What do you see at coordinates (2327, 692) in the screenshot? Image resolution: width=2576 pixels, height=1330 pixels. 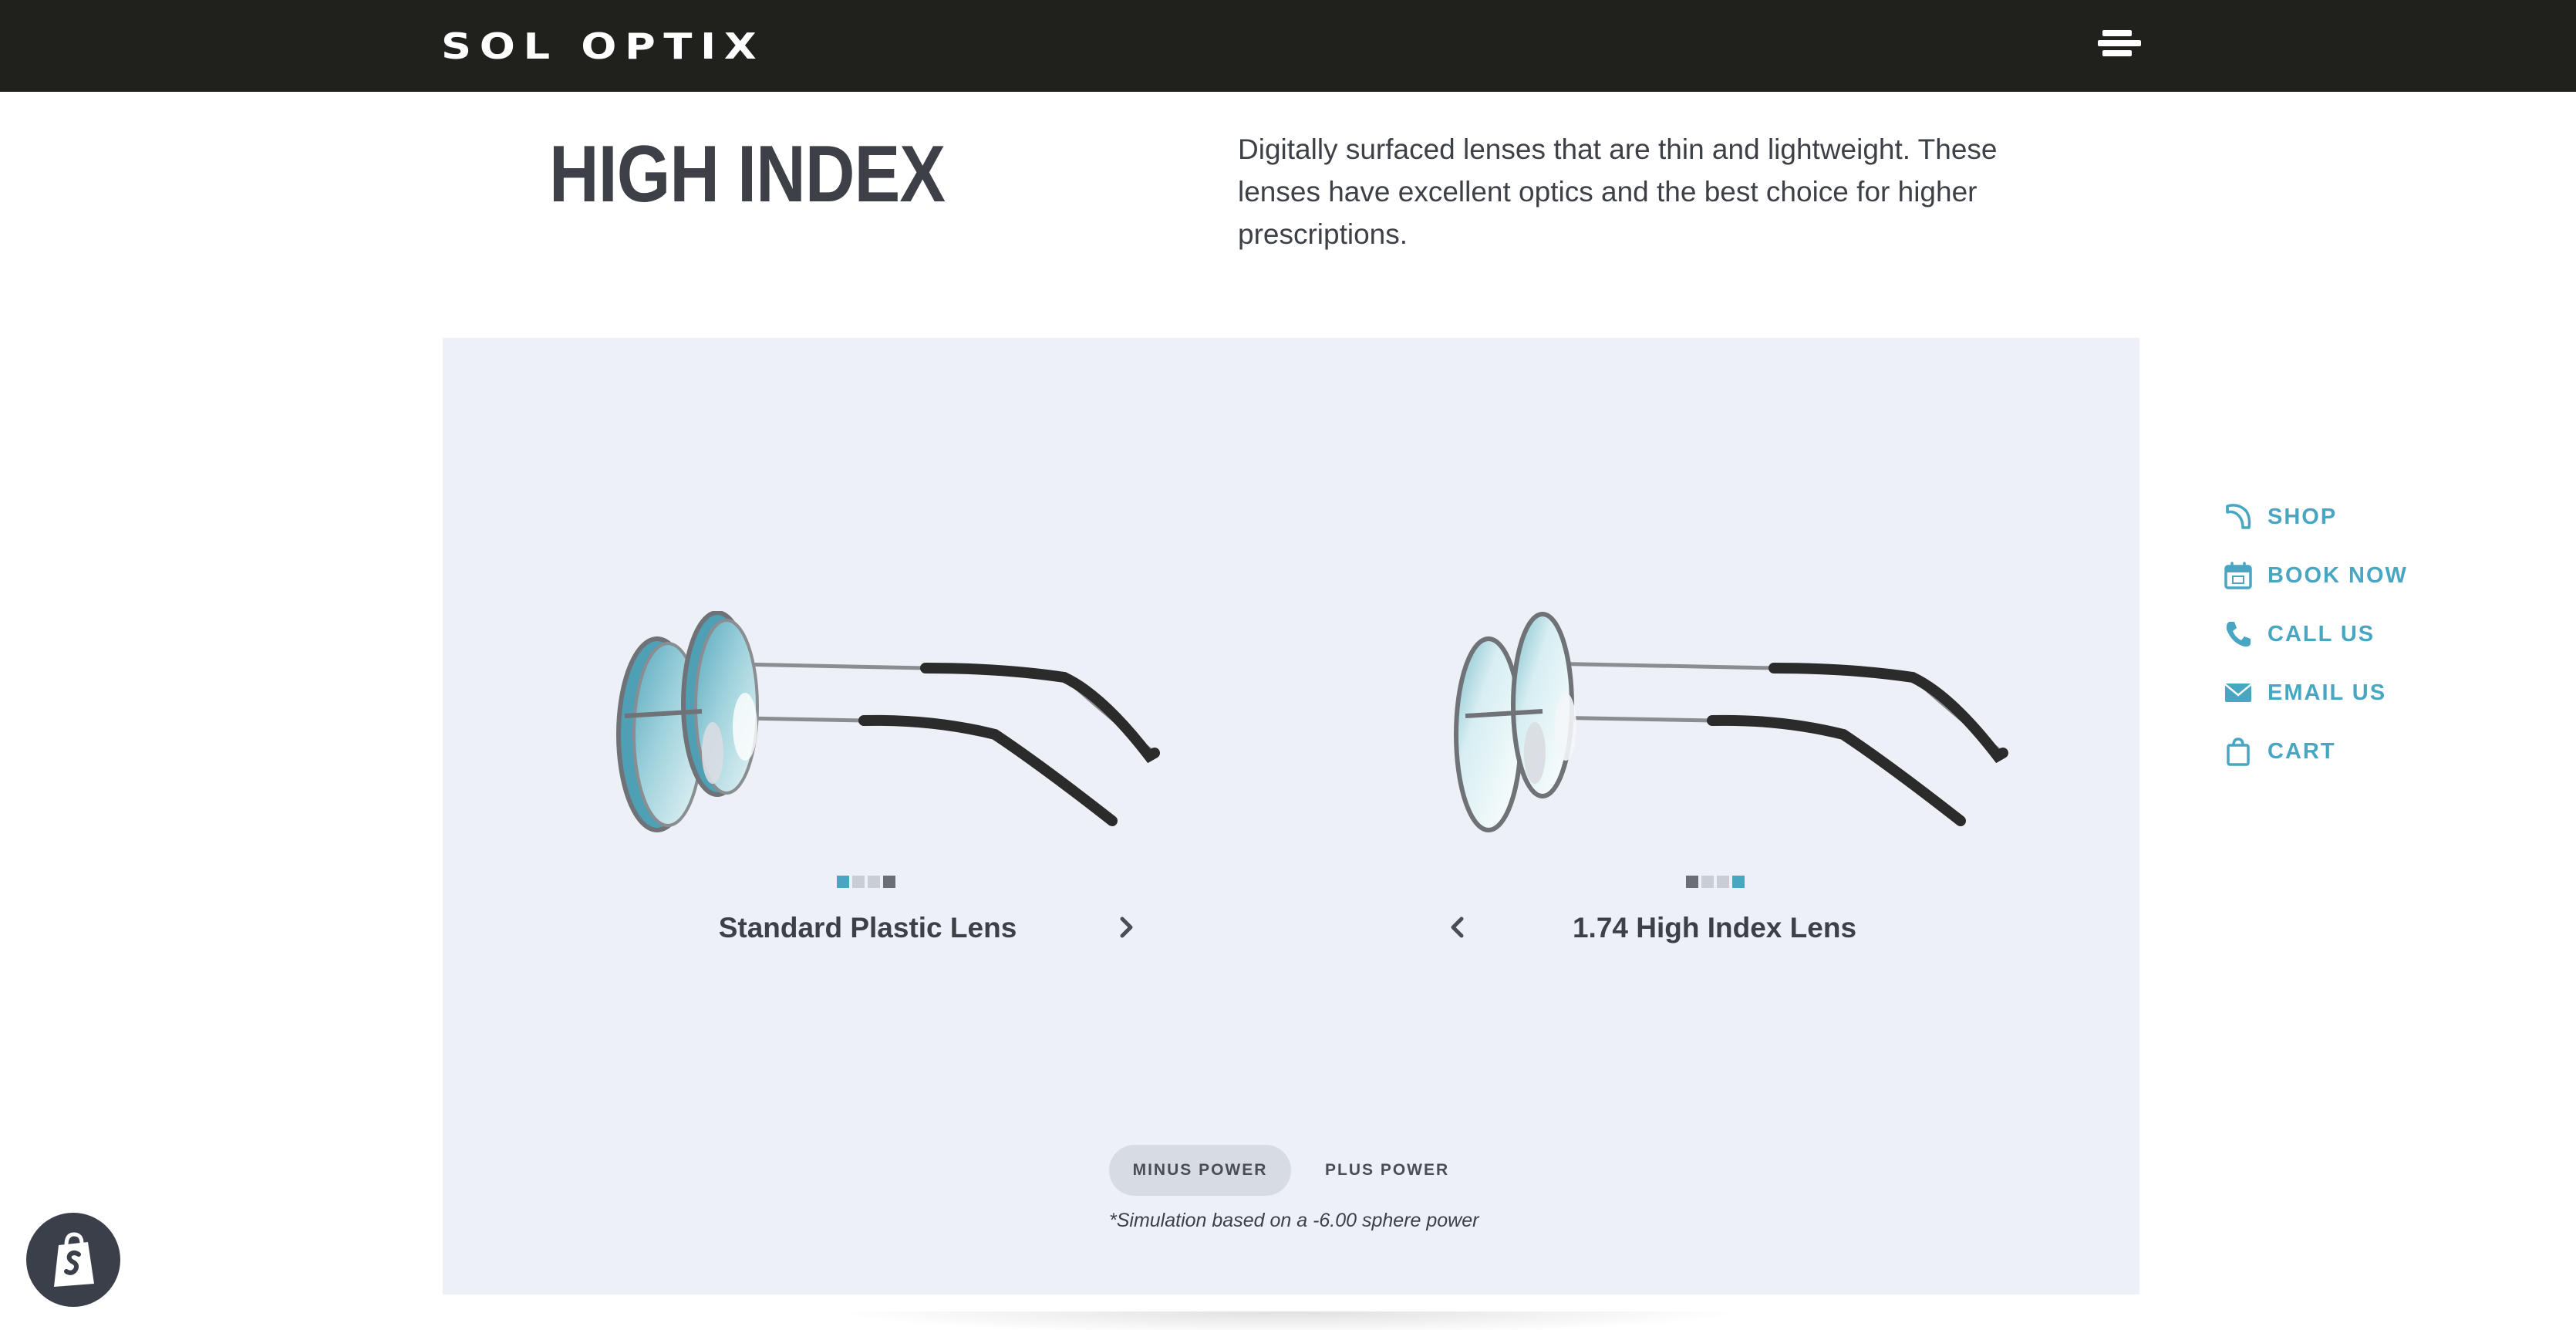 I see `quick-link-label: EMAIL US` at bounding box center [2327, 692].